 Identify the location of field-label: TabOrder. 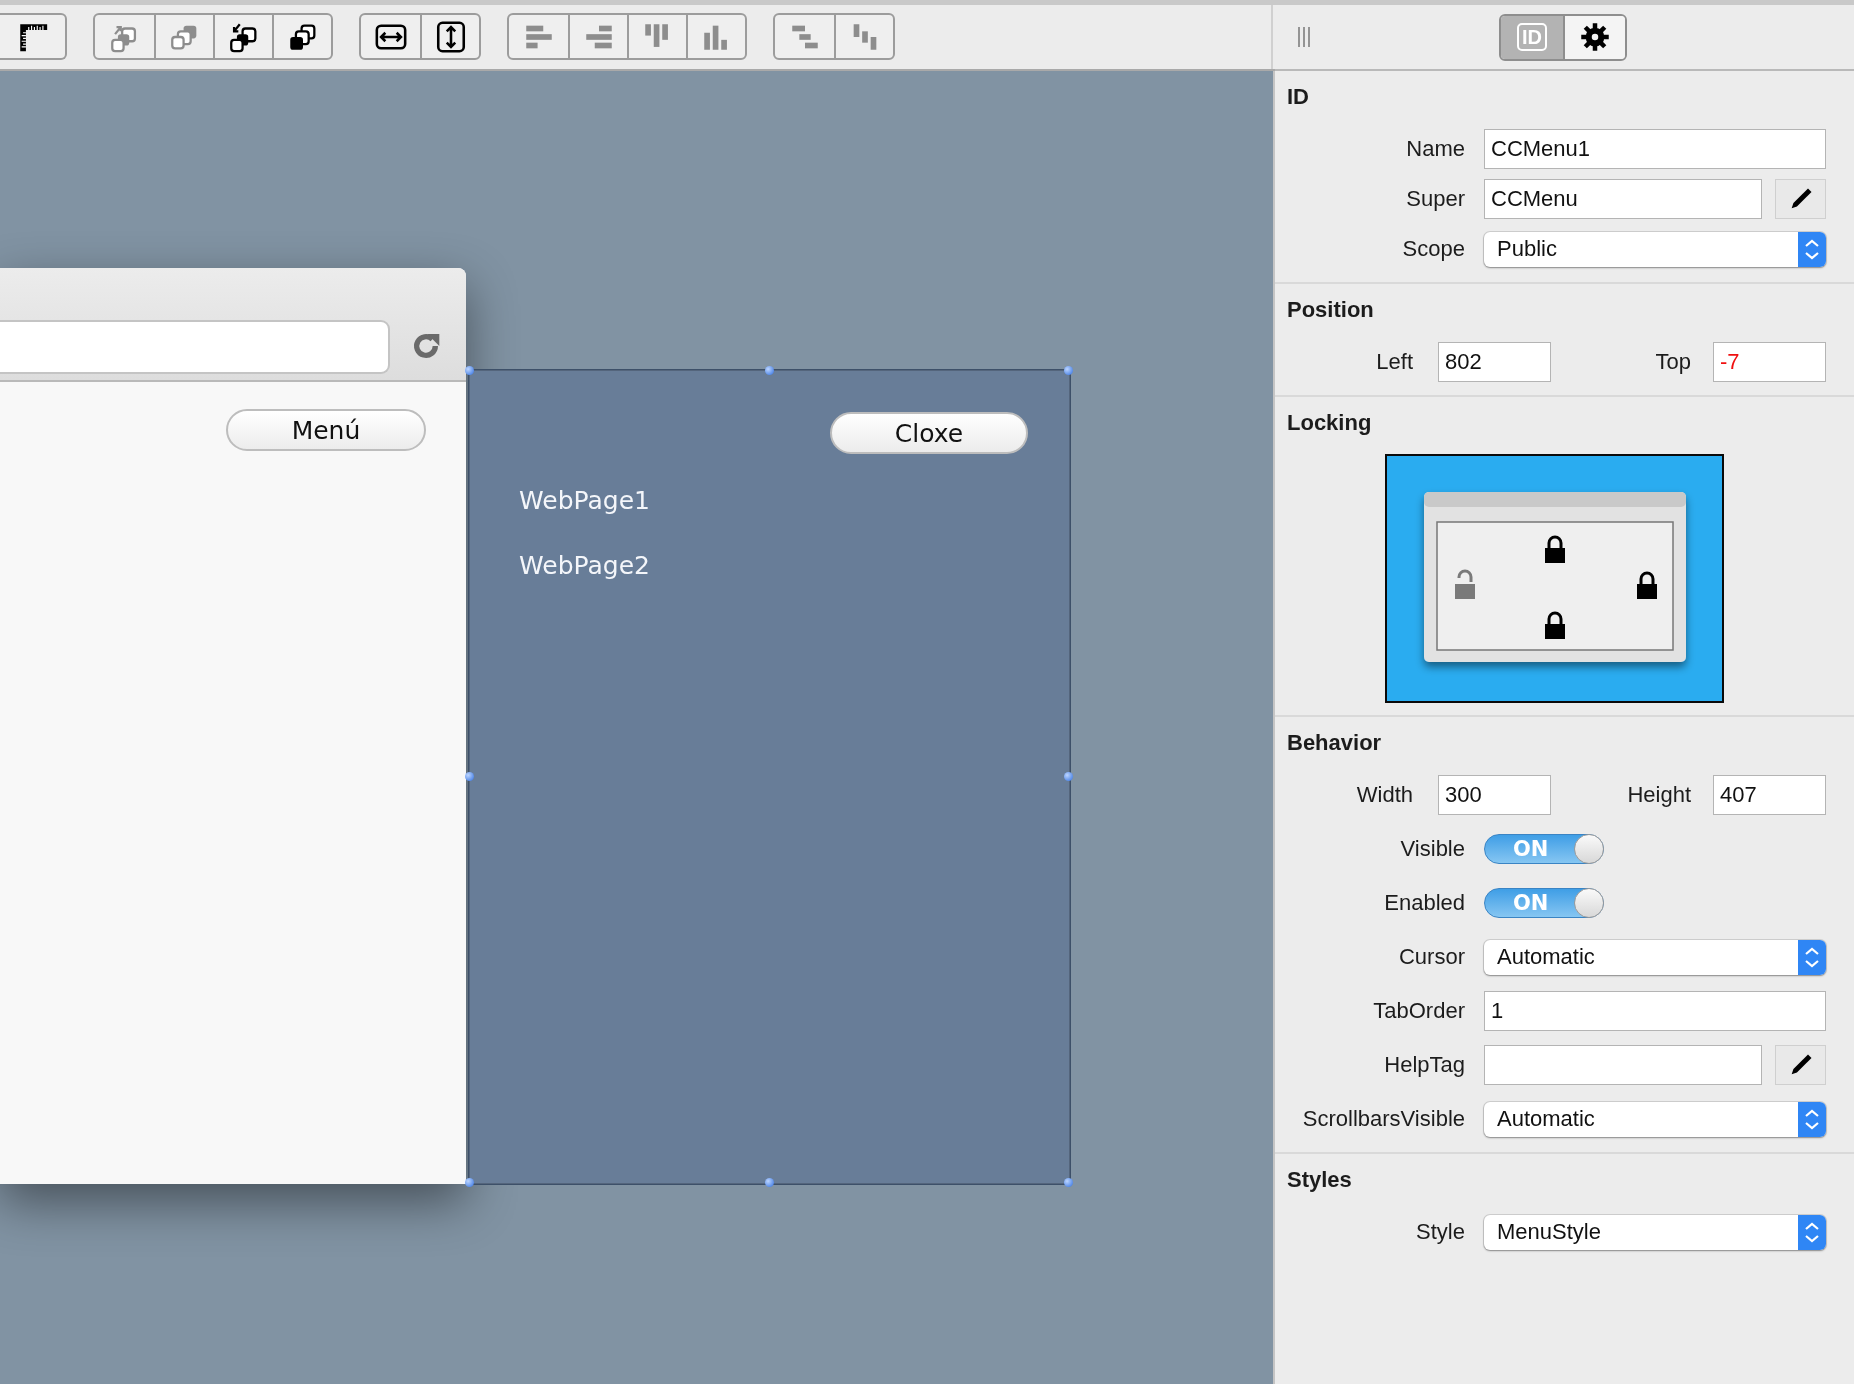
(1418, 1011).